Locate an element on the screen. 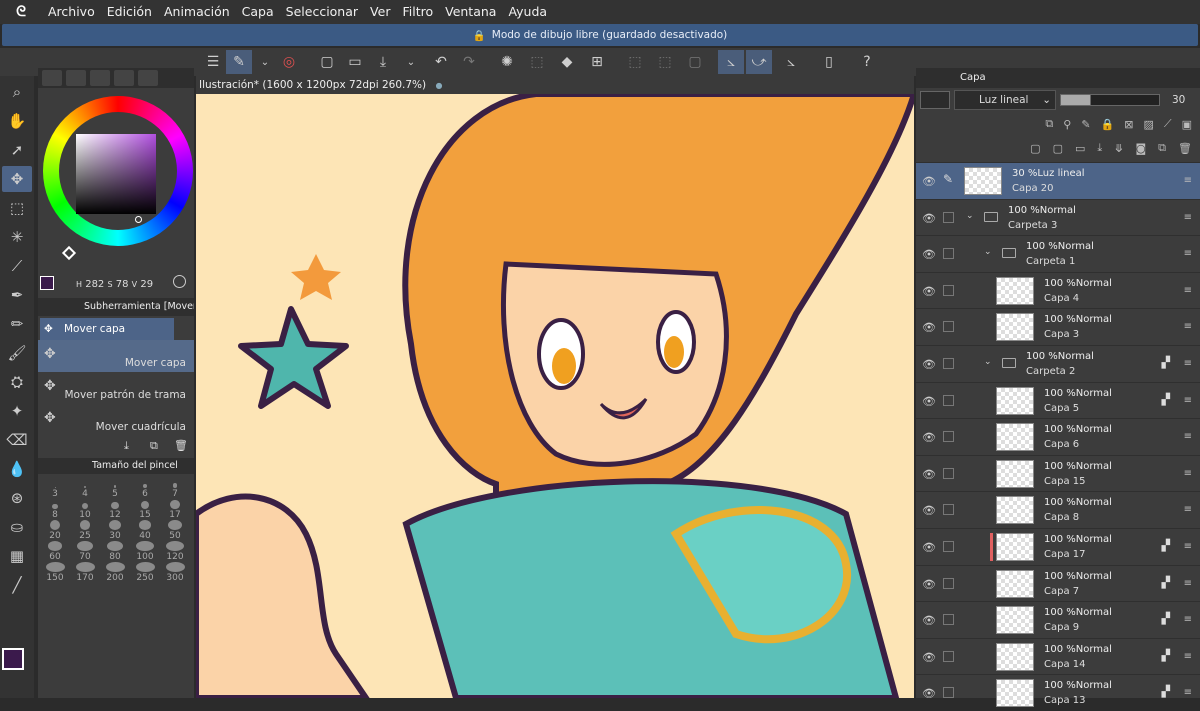 The height and width of the screenshot is (711, 1200). menu-edicion: Edición is located at coordinates (129, 12).